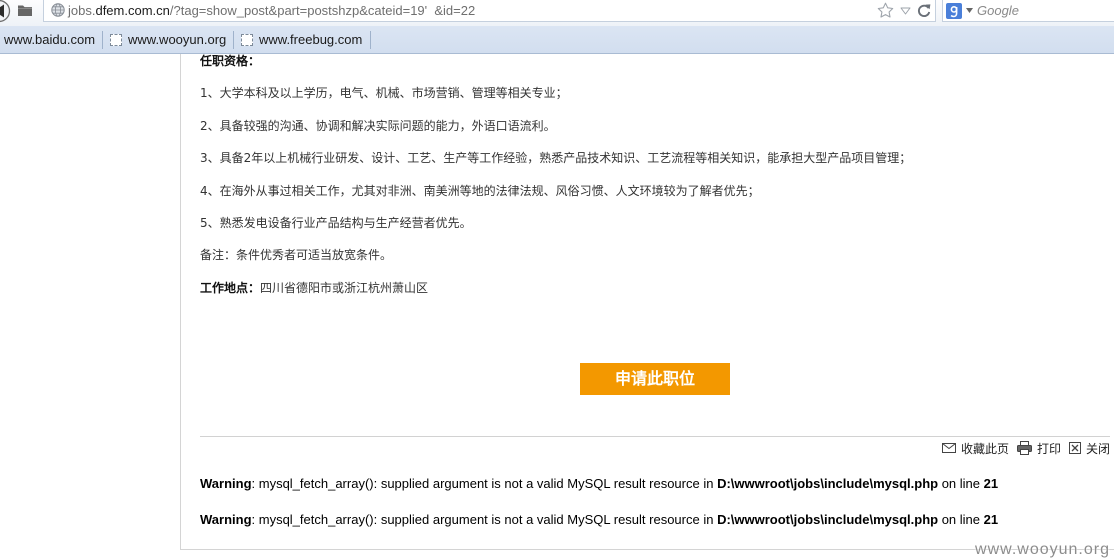 This screenshot has height=559, width=1114. Describe the element at coordinates (336, 222) in the screenshot. I see `requirement-item: 5、熟悉发电设备行业产品结构与生产经营者优先。` at that location.